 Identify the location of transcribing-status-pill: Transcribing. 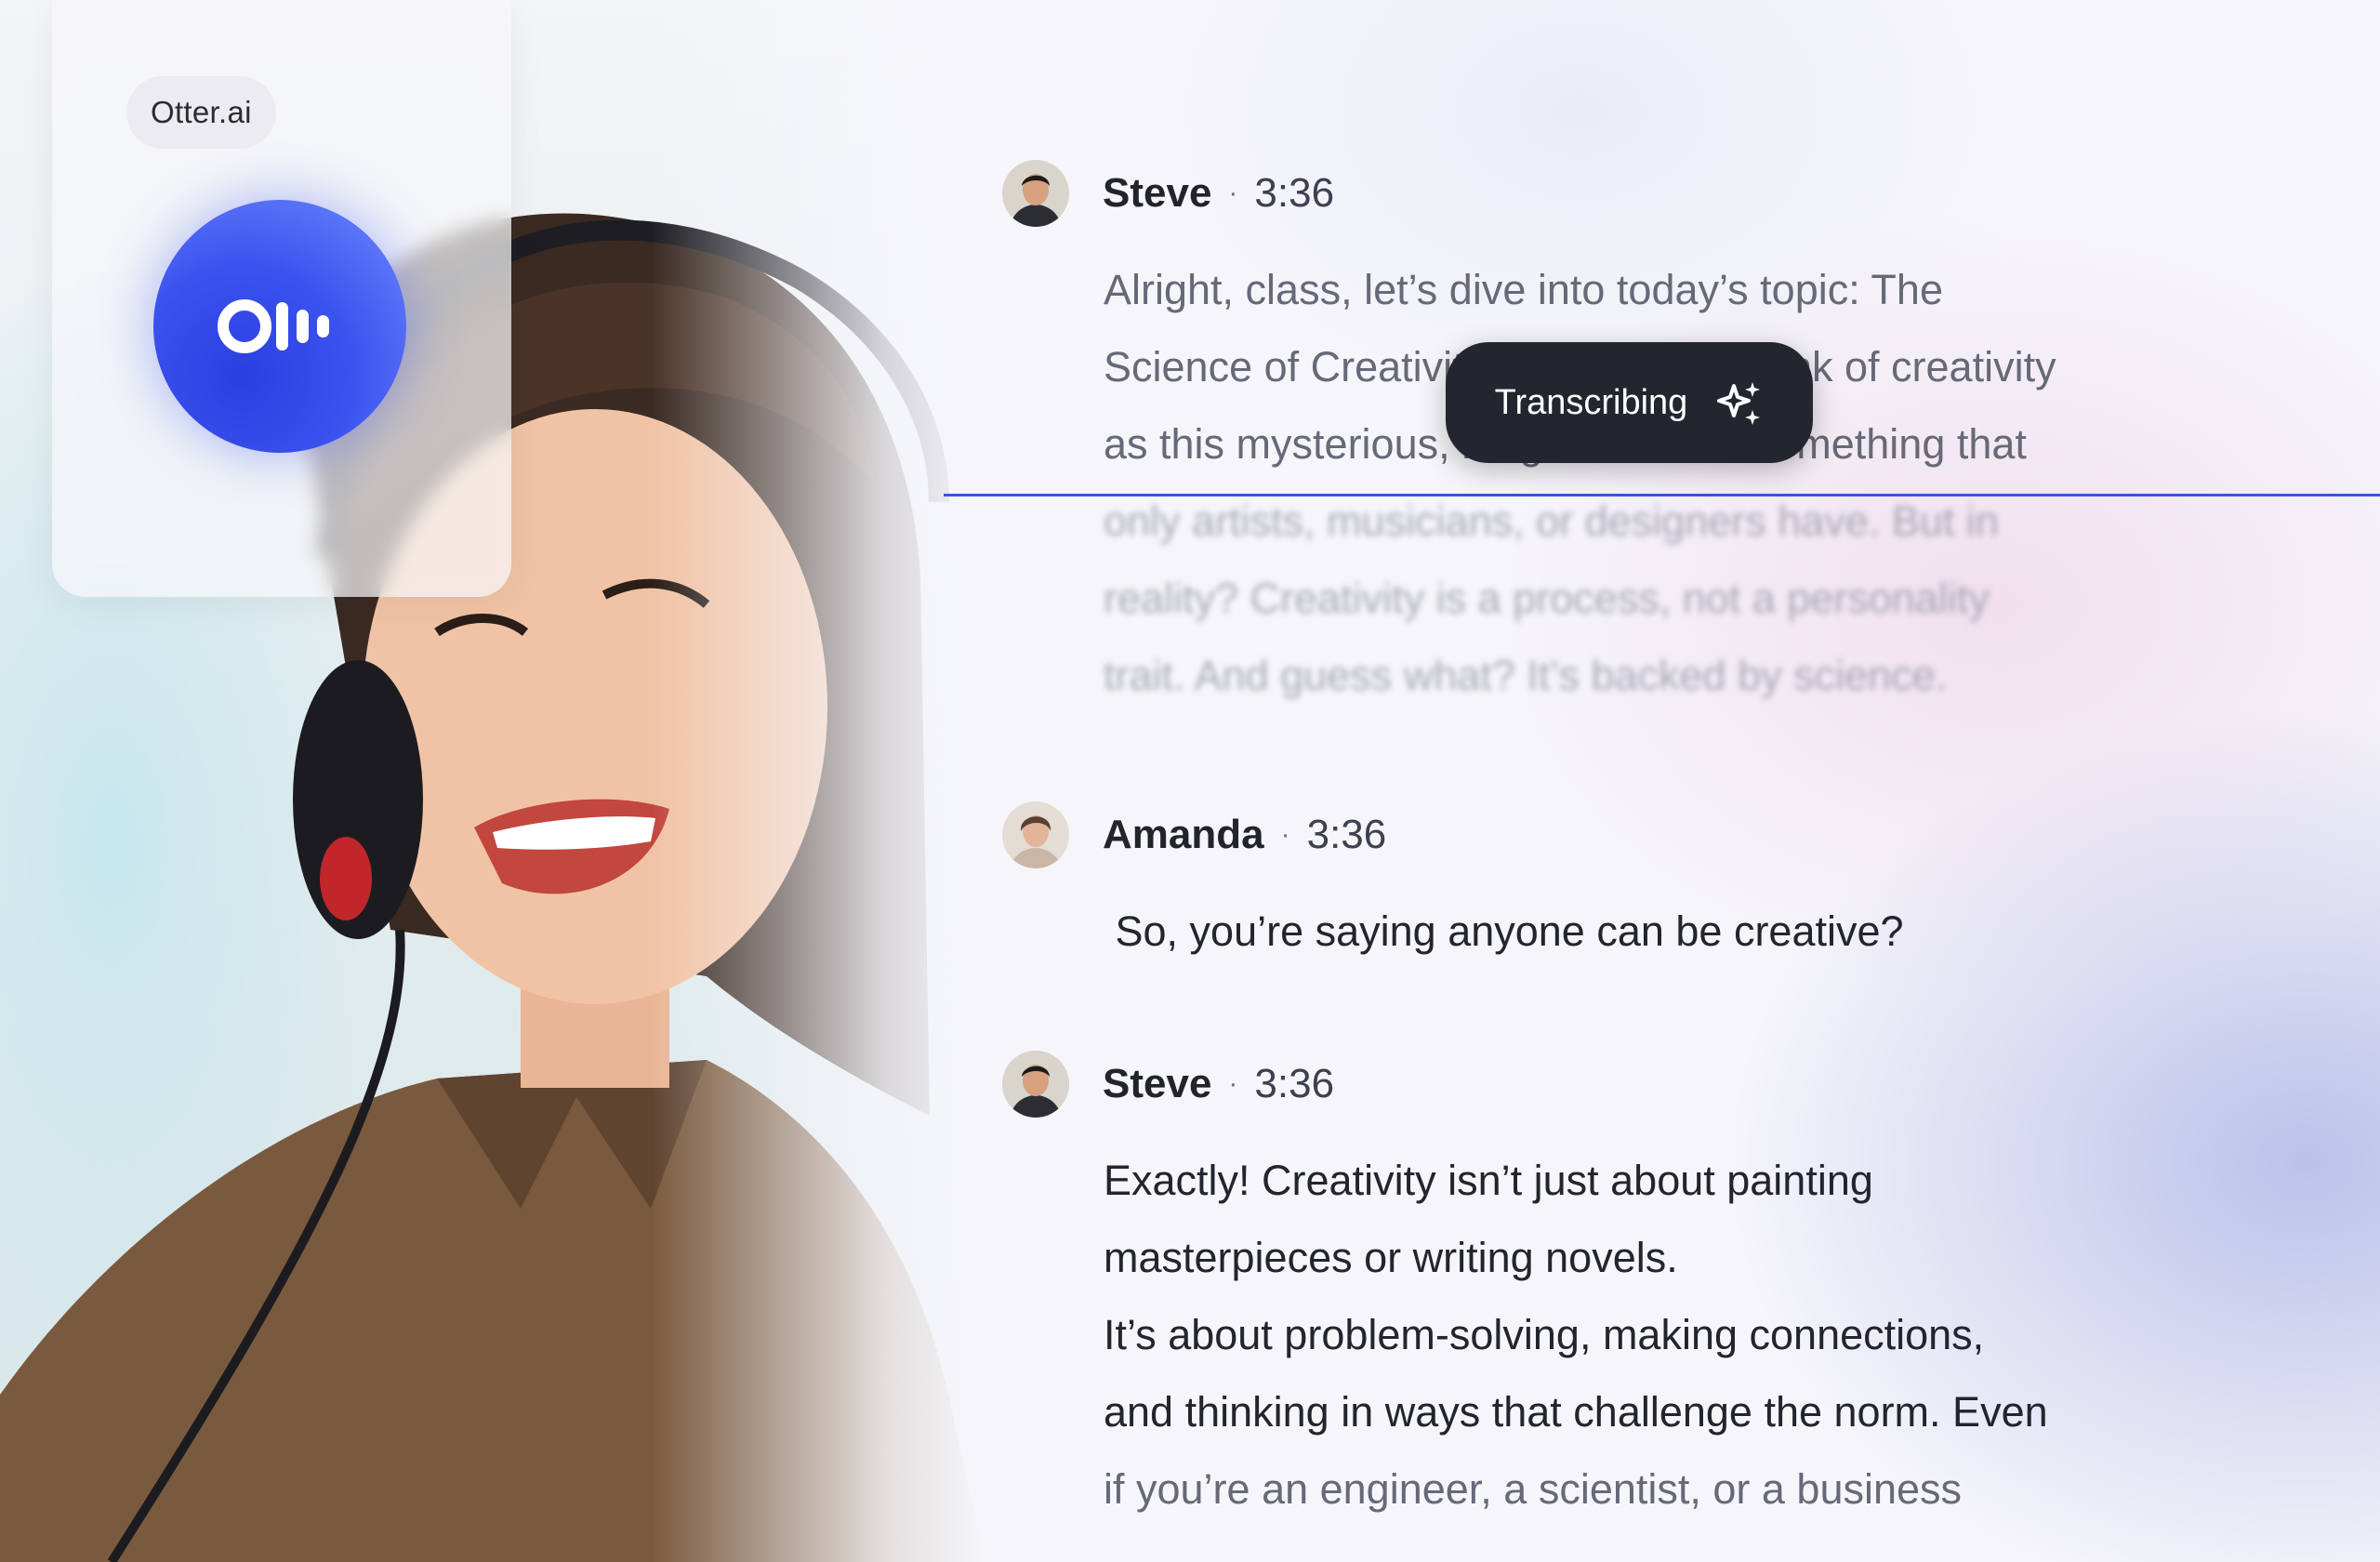
(1629, 402).